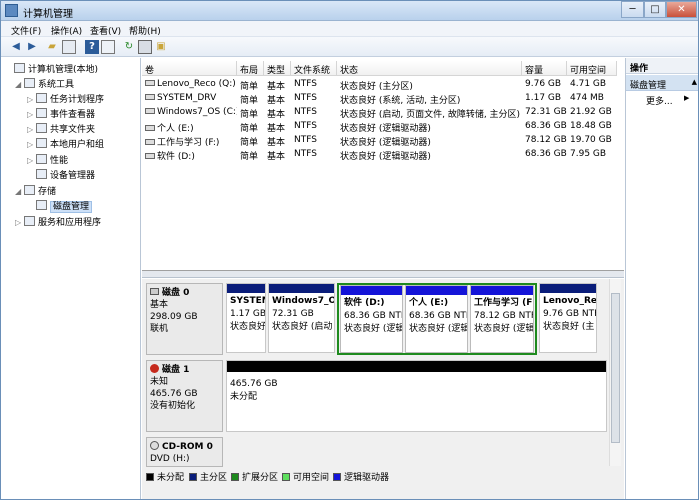 The width and height of the screenshot is (699, 500). Describe the element at coordinates (41, 143) in the screenshot. I see `users-icon` at that location.